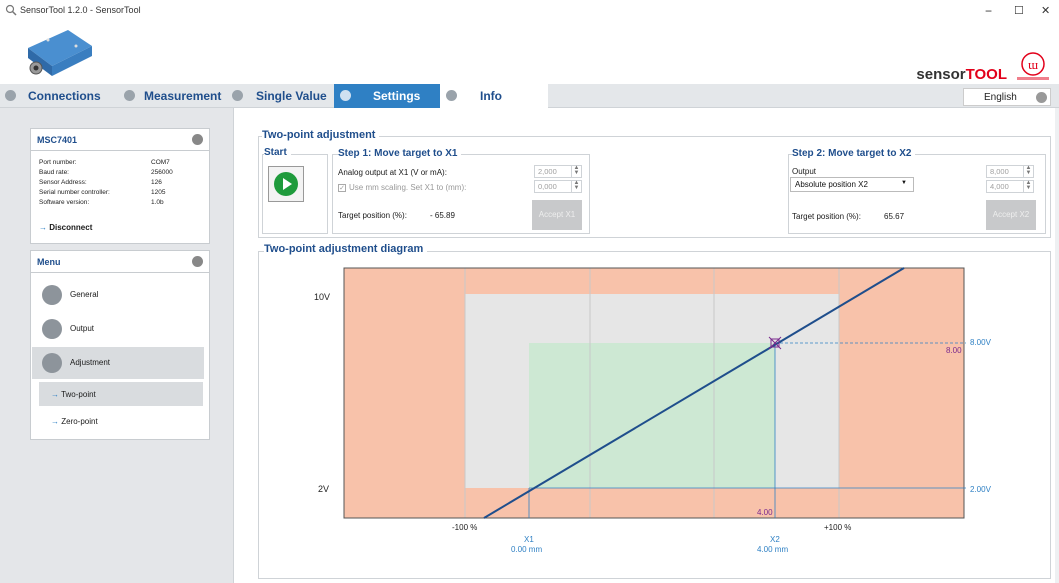 This screenshot has height=583, width=1059. Describe the element at coordinates (129, 95) in the screenshot. I see `measurement-icon` at that location.